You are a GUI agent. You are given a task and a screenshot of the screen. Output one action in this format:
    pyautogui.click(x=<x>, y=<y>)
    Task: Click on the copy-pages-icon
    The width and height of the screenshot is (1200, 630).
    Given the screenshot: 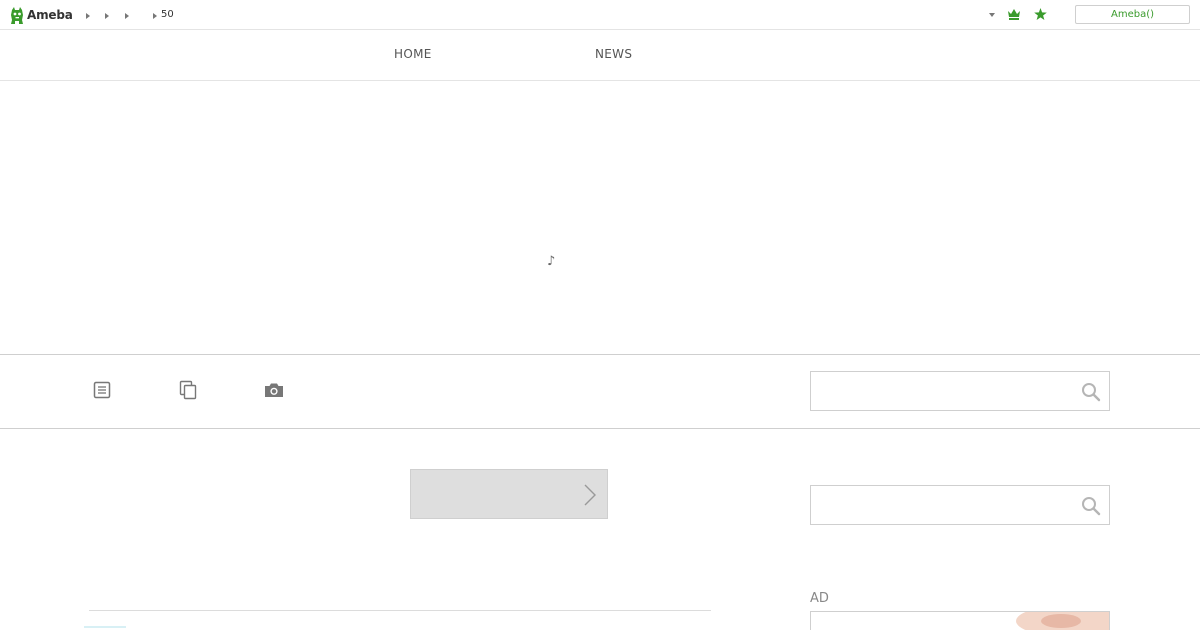 What is the action you would take?
    pyautogui.click(x=188, y=390)
    